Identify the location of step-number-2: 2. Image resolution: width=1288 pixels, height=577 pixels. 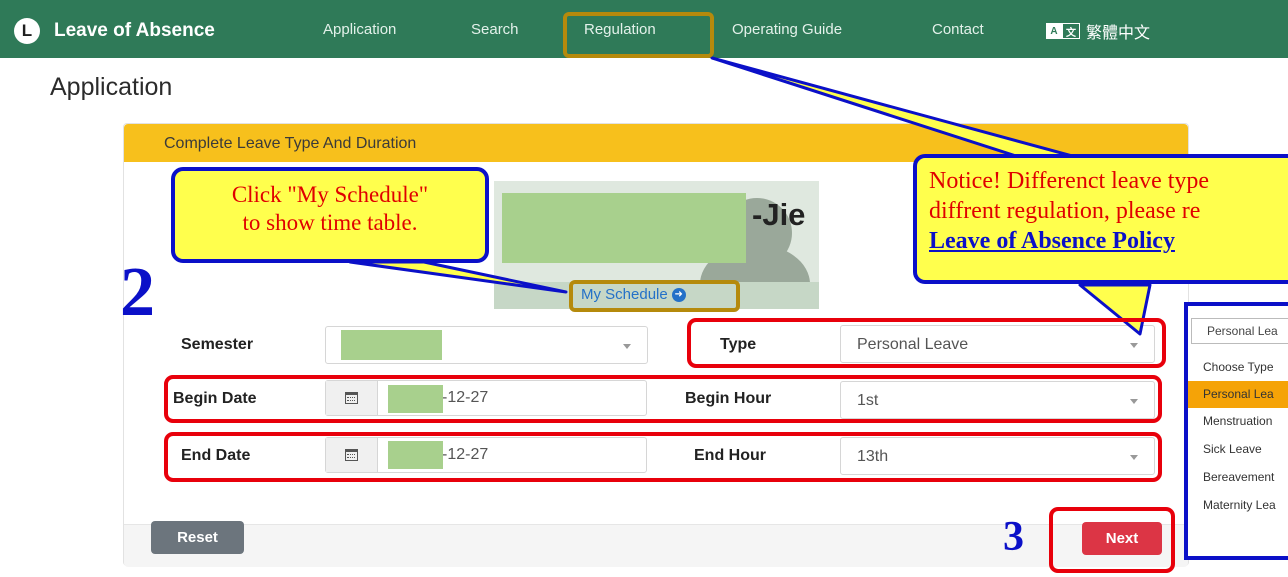
(137, 292).